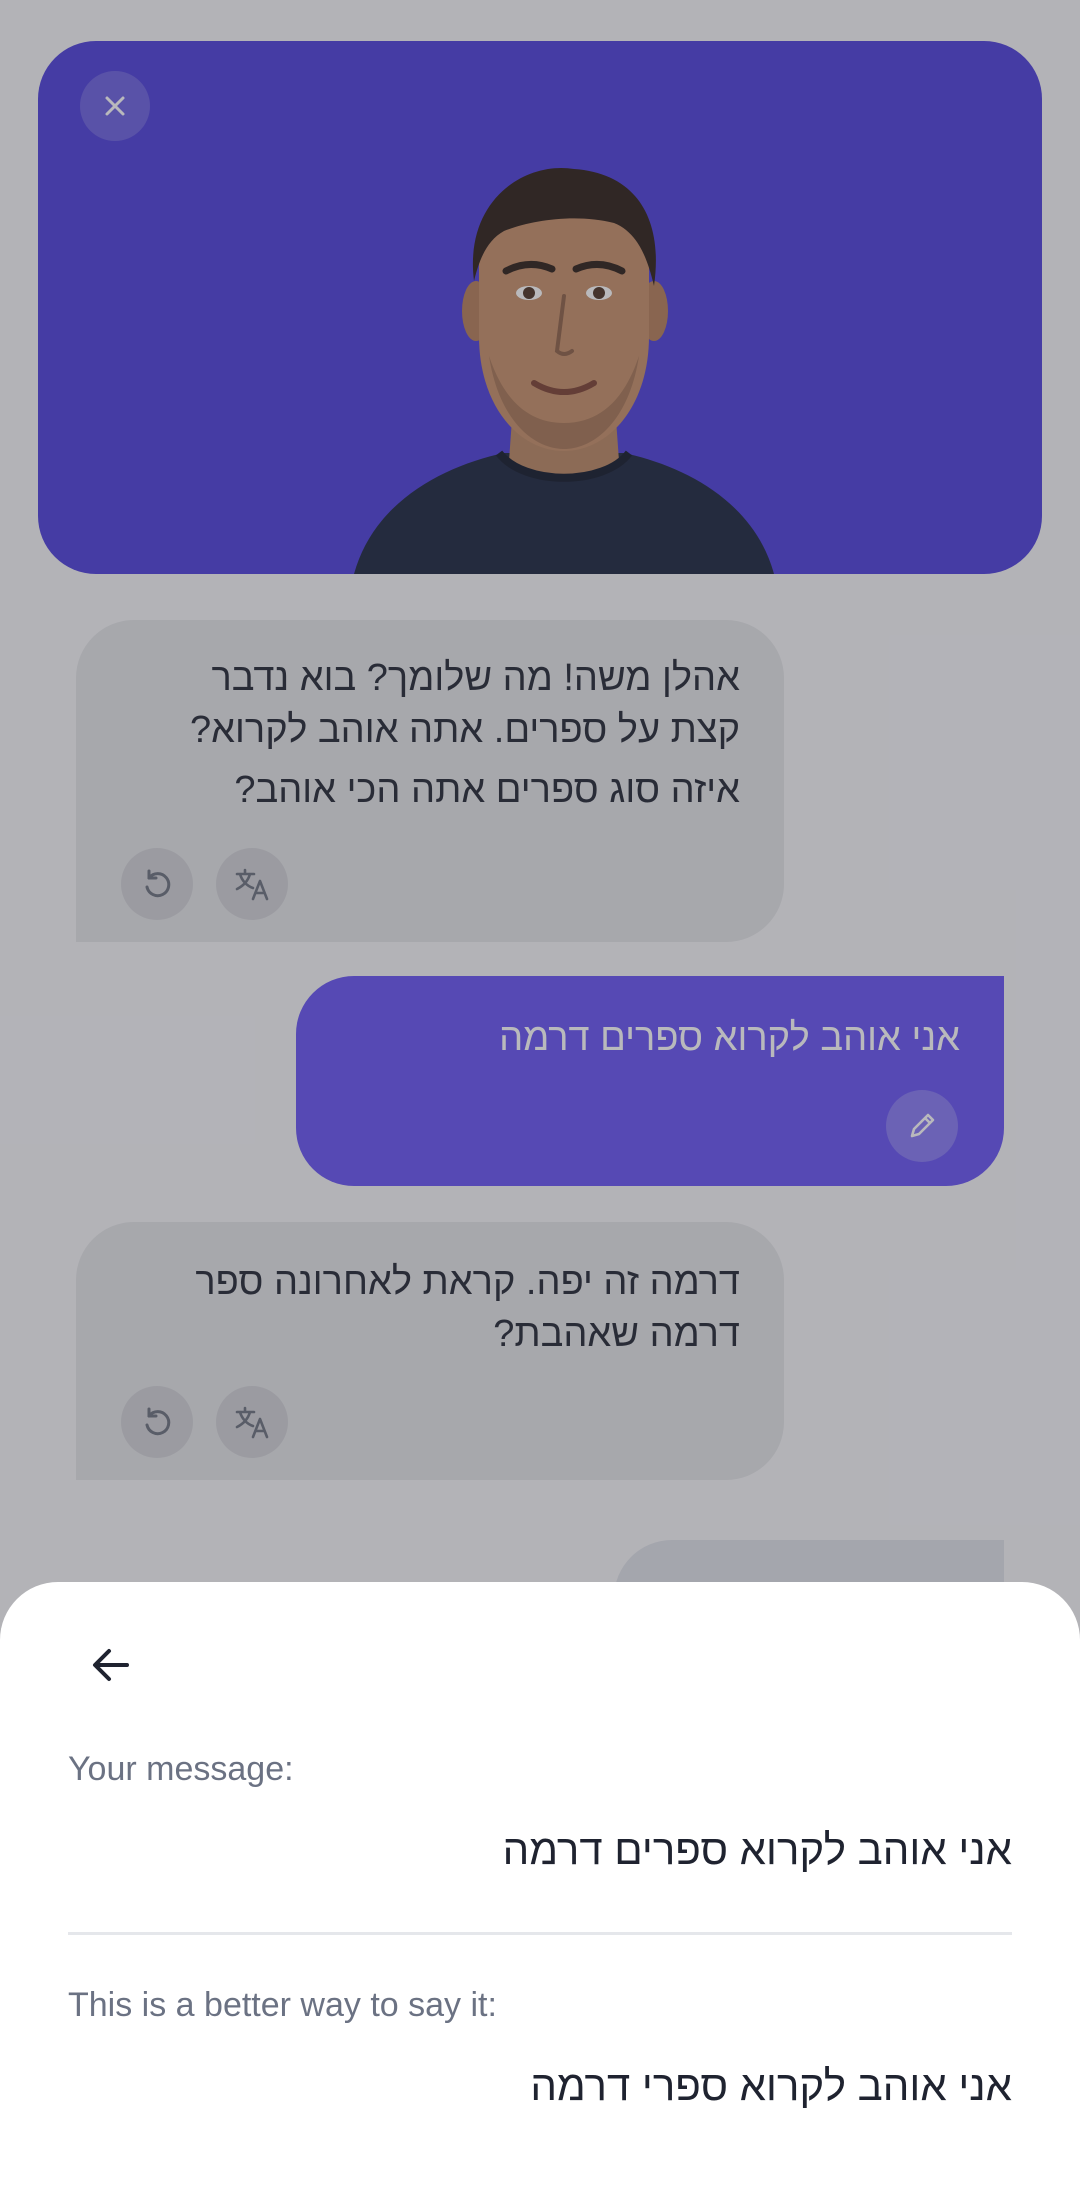 This screenshot has width=1080, height=2194. I want to click on arrow-left-icon, so click(111, 1665).